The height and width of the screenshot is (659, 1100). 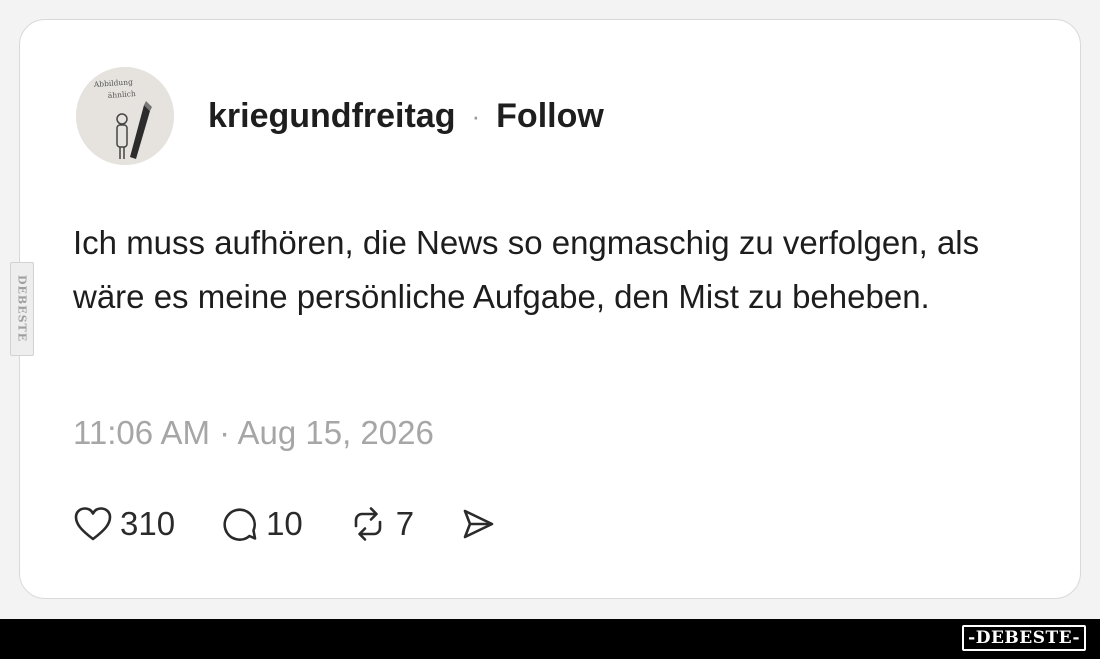 I want to click on reply-count: 10, so click(x=284, y=523).